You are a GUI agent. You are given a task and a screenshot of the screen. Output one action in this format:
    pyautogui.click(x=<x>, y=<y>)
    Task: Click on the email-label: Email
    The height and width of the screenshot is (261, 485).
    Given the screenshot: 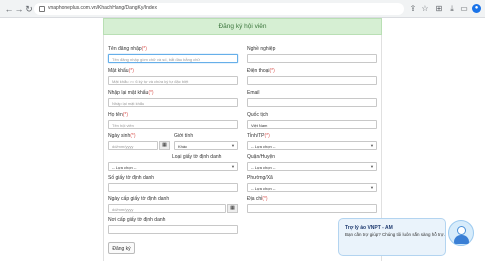 What is the action you would take?
    pyautogui.click(x=253, y=93)
    